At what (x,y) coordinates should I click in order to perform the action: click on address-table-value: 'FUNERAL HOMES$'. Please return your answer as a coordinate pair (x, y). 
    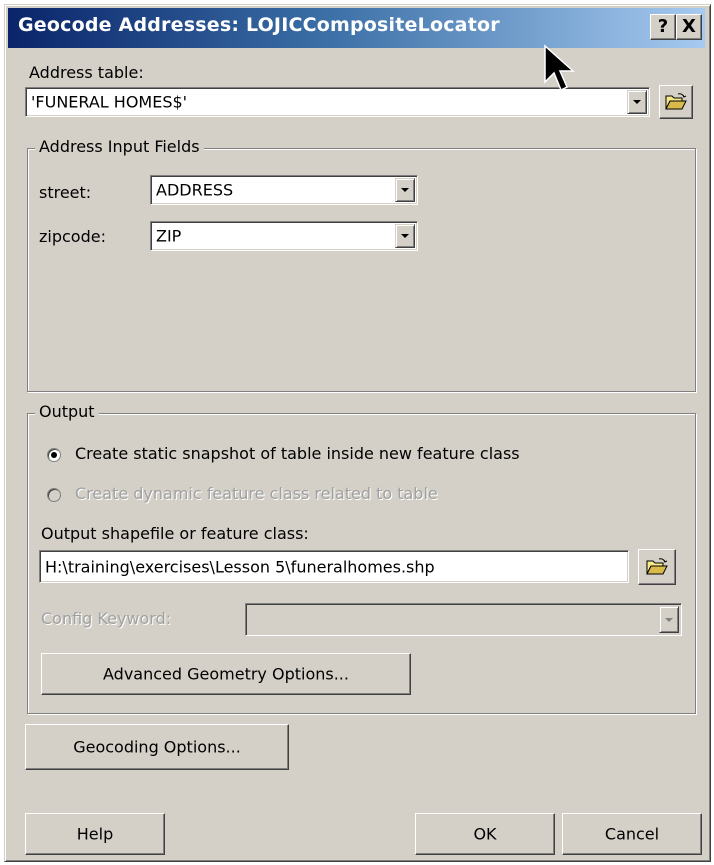
    Looking at the image, I should click on (109, 102).